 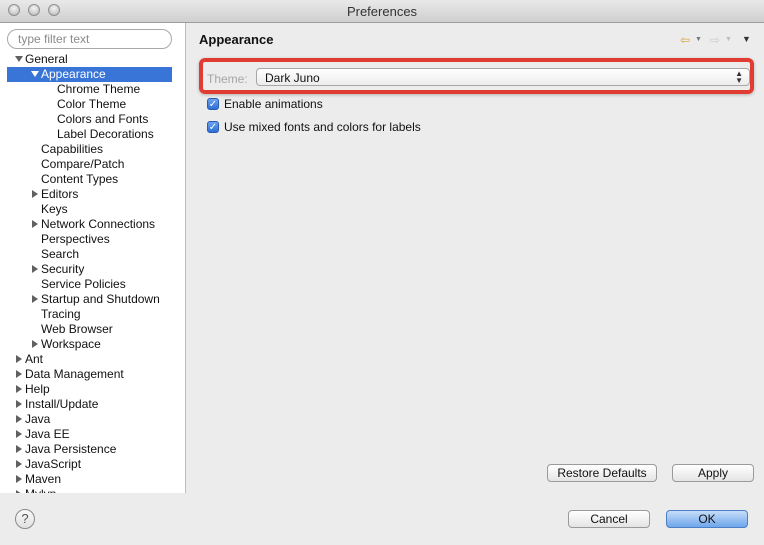 What do you see at coordinates (100, 299) in the screenshot?
I see `tree-item-label: Startup and Shutdown` at bounding box center [100, 299].